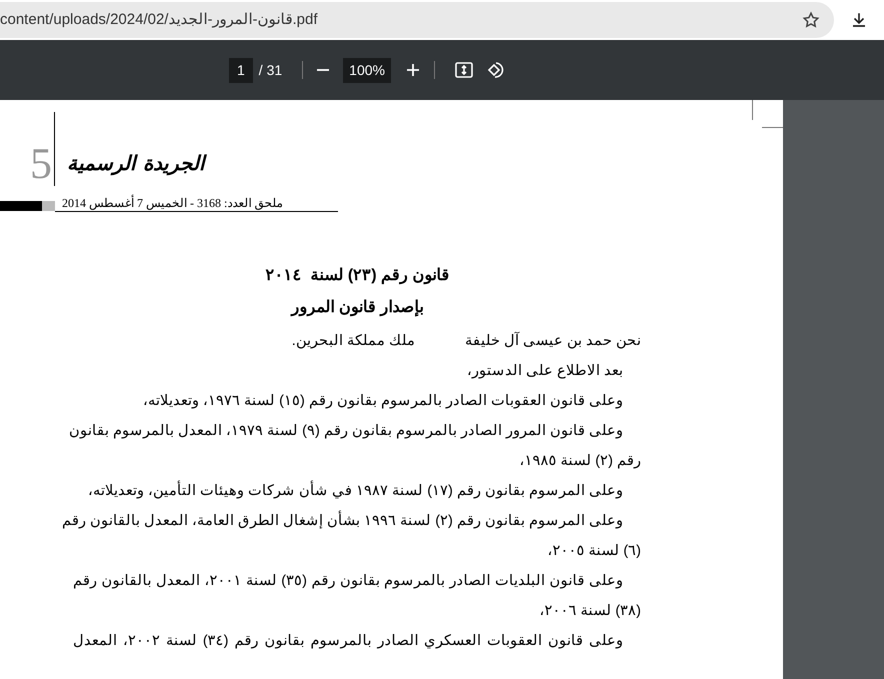  Describe the element at coordinates (358, 308) in the screenshot. I see `law-title: بإصدار قانون المرور` at that location.